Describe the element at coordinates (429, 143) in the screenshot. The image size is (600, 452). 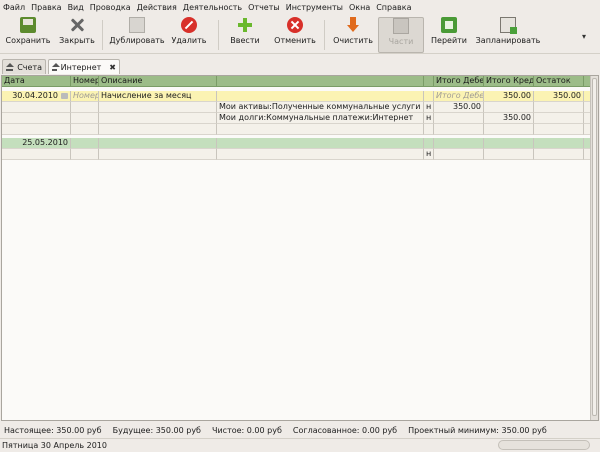
I see `blank-txn-reconcile` at that location.